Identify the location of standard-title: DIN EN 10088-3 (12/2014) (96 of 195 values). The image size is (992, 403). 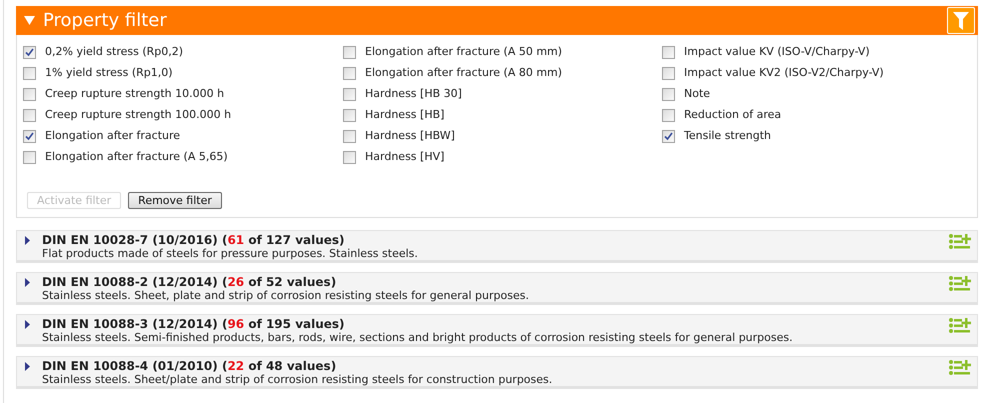
(194, 324).